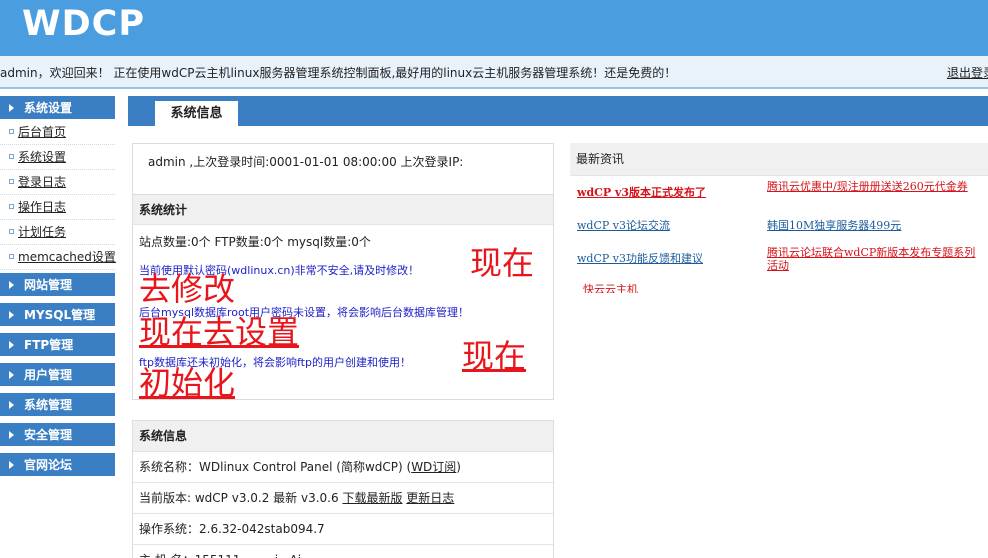  Describe the element at coordinates (502, 263) in the screenshot. I see `change-password-link-a: 现在` at that location.